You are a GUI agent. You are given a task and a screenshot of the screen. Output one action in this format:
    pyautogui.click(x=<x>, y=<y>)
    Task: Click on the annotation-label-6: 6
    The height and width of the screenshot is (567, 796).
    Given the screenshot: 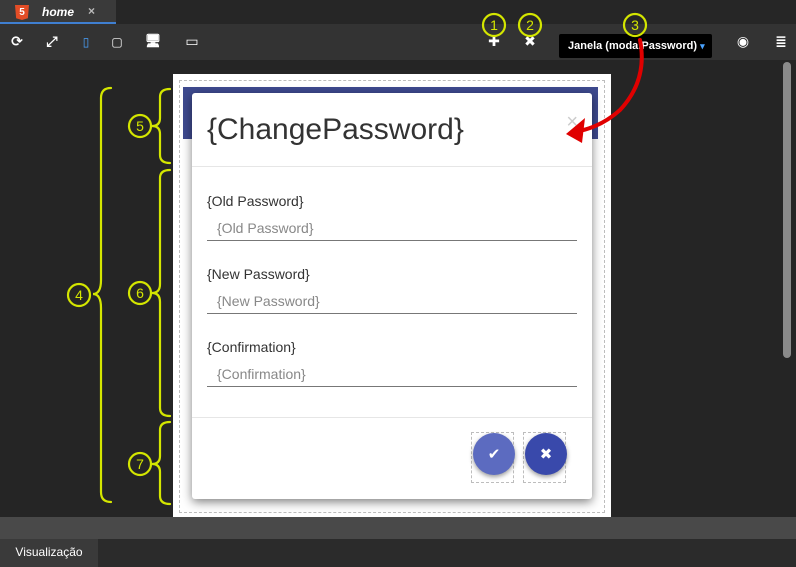 What is the action you would take?
    pyautogui.click(x=140, y=293)
    